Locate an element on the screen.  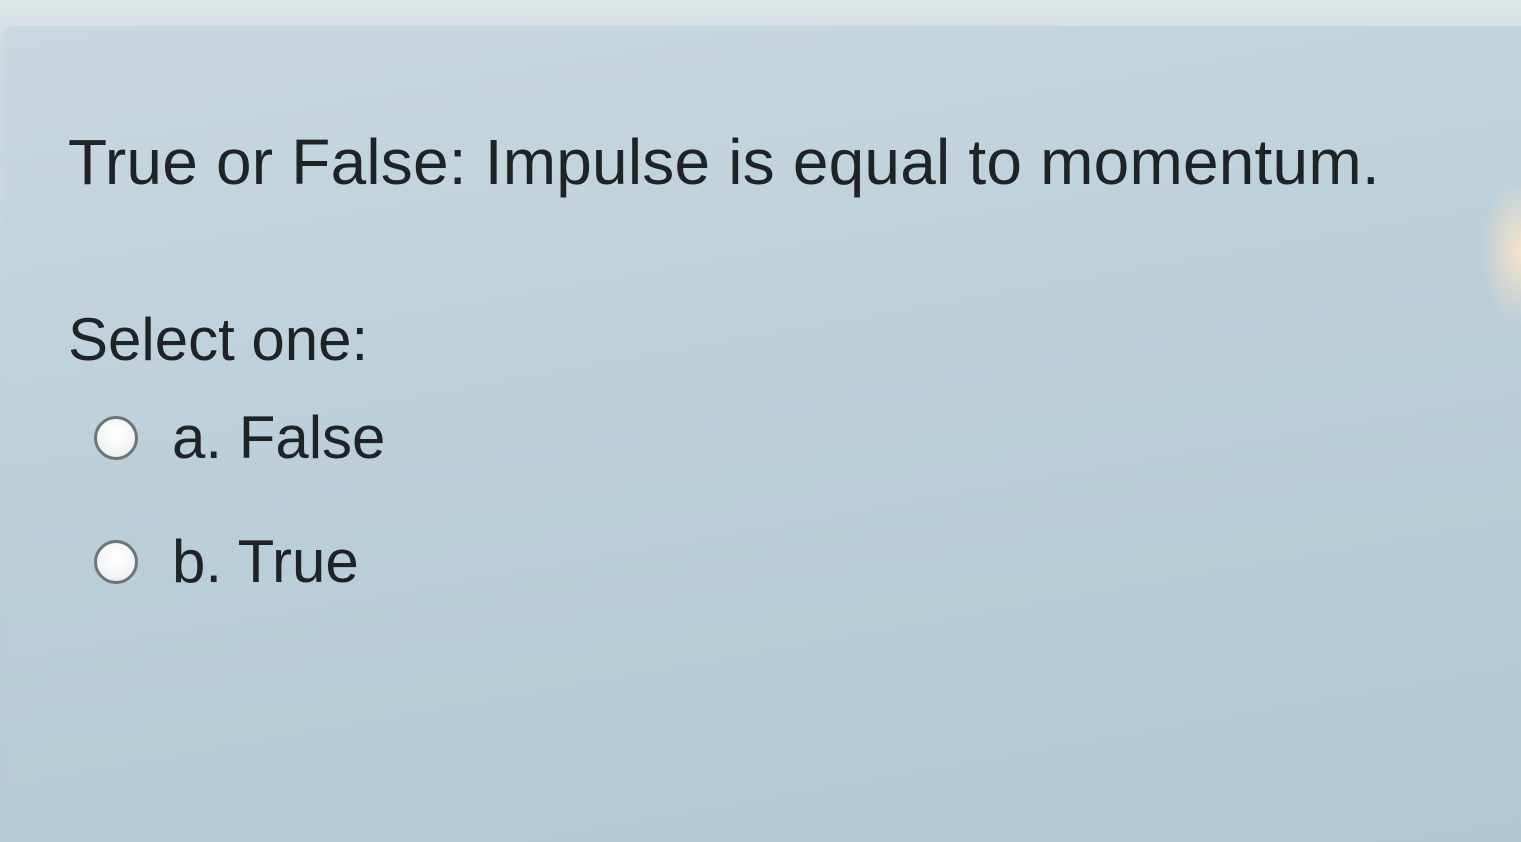
screen-glare is located at coordinates (1501, 251).